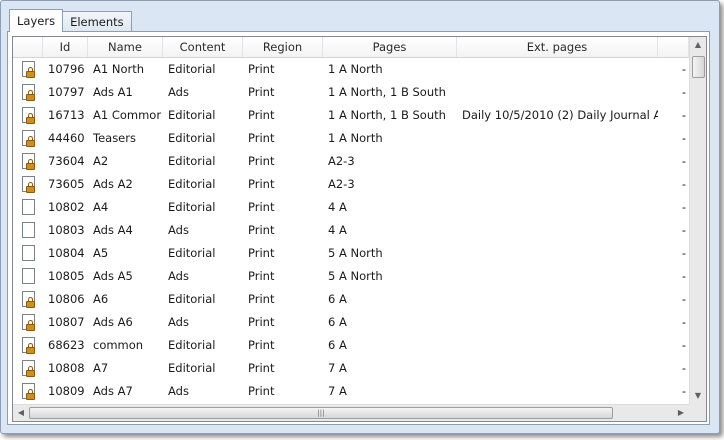 The width and height of the screenshot is (724, 440). What do you see at coordinates (21, 413) in the screenshot?
I see `scroll-left-icon: ◀` at bounding box center [21, 413].